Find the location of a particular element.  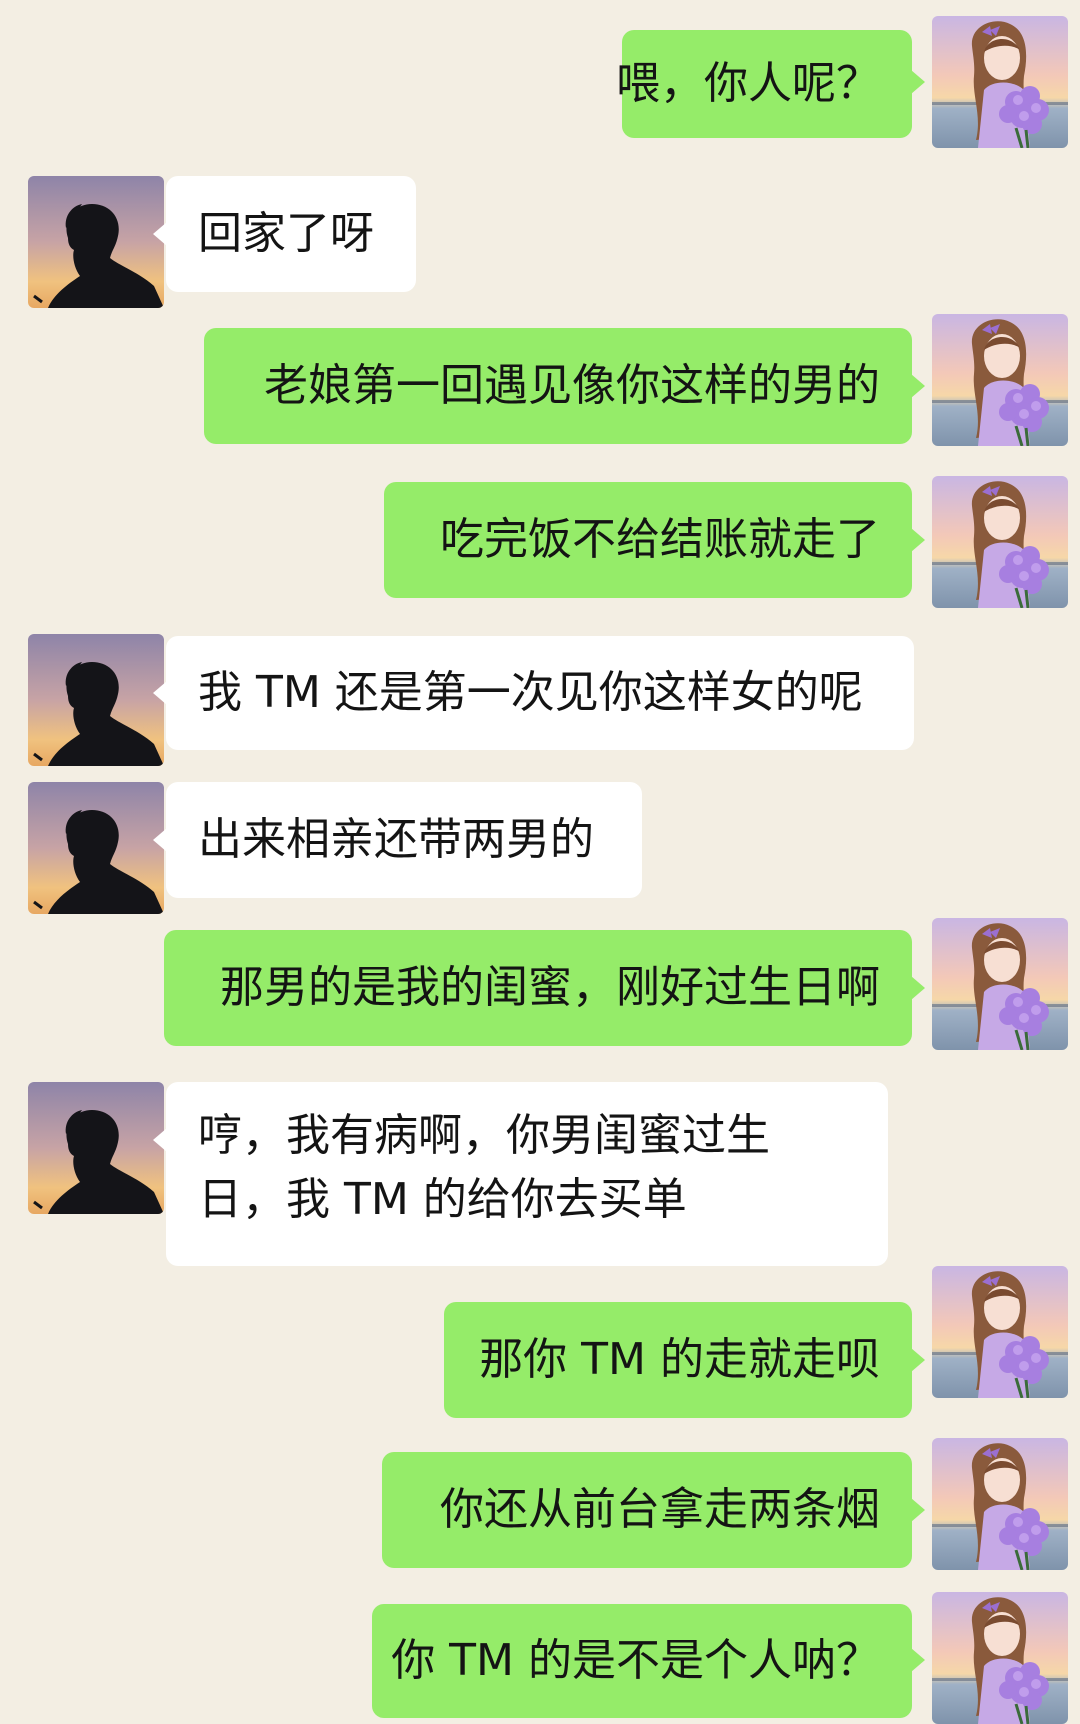

message-sent: 吃完饭不给结账就走了 is located at coordinates (540, 540).